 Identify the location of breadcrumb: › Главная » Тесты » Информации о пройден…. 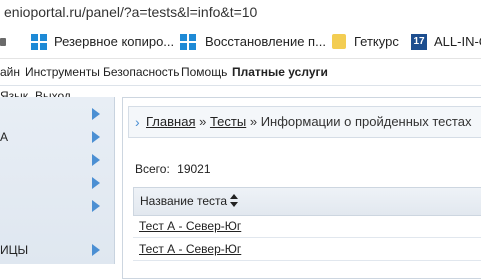
(304, 122).